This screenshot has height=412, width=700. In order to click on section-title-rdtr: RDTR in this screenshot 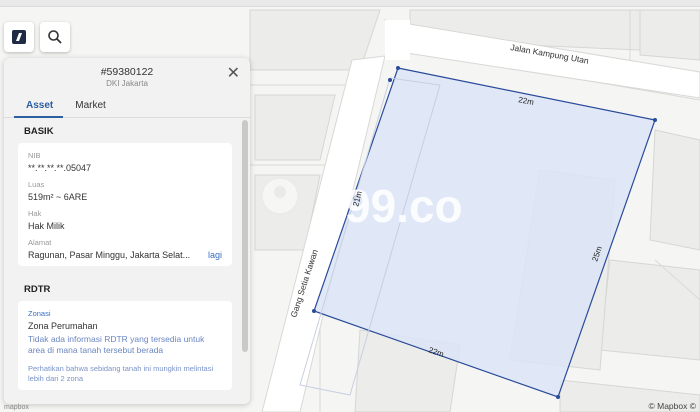, I will do `click(37, 289)`.